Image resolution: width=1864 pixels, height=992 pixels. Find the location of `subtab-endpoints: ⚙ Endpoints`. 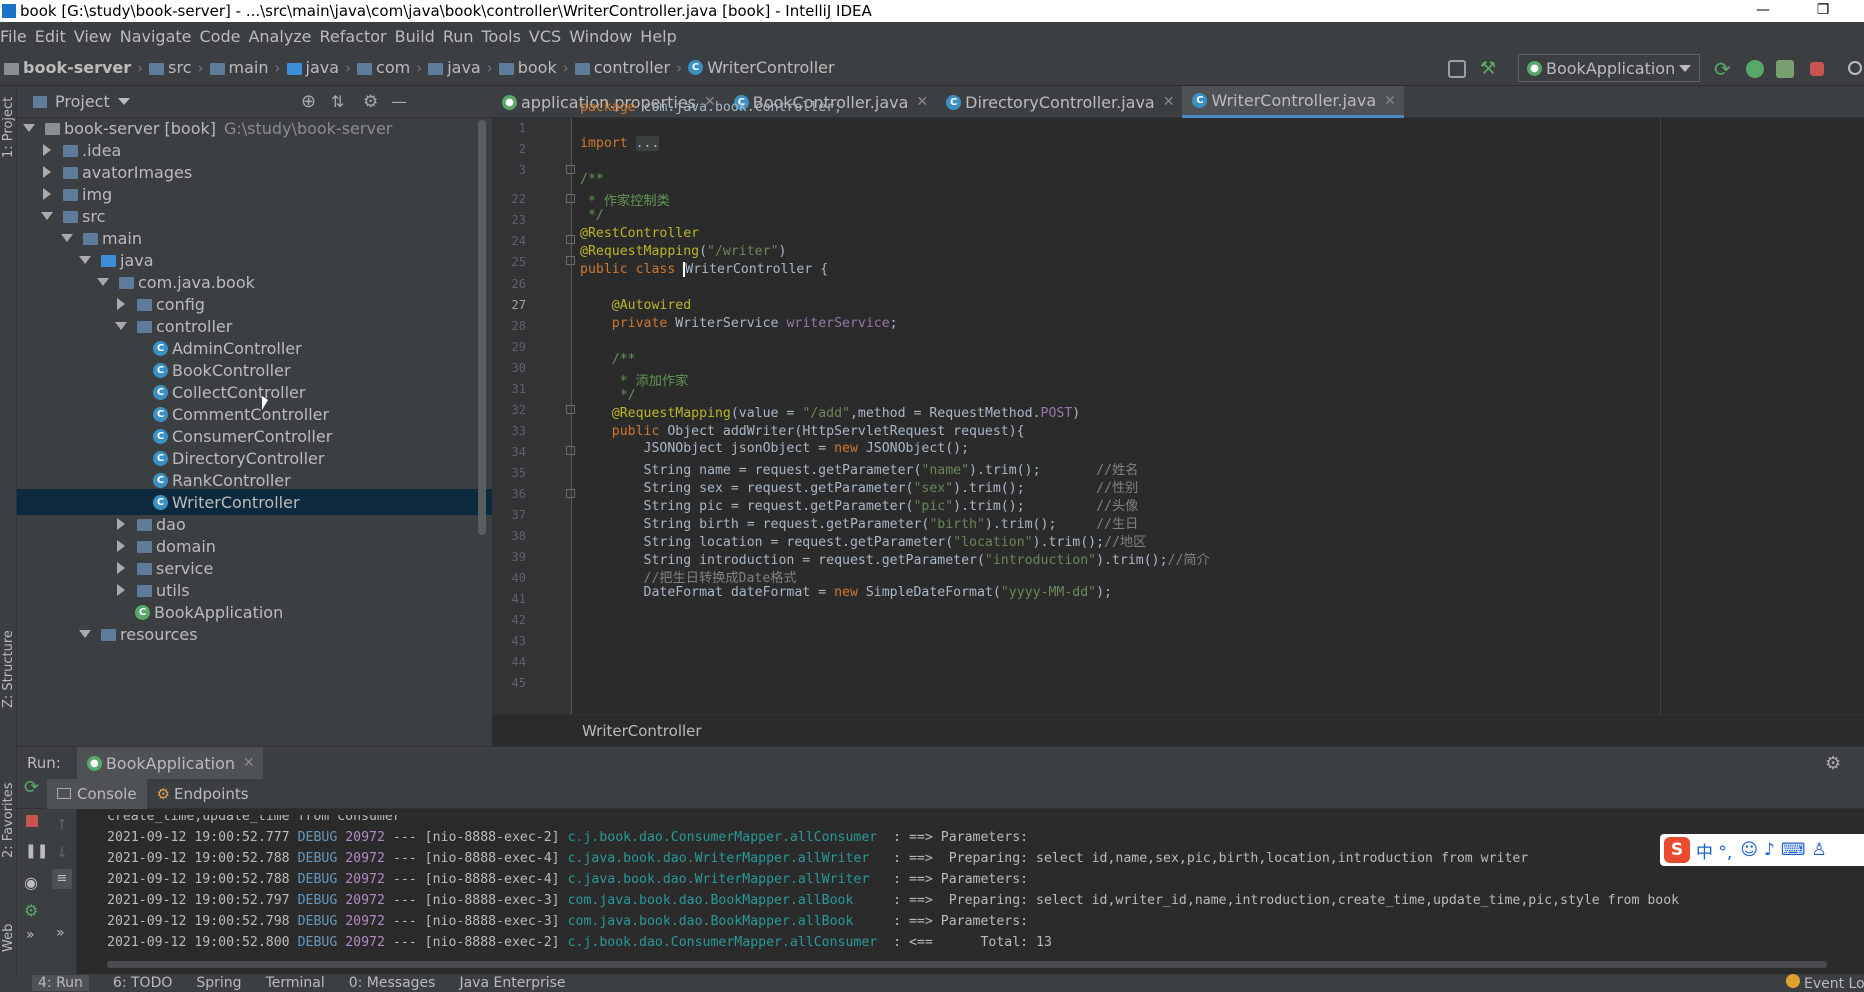

subtab-endpoints: ⚙ Endpoints is located at coordinates (203, 794).